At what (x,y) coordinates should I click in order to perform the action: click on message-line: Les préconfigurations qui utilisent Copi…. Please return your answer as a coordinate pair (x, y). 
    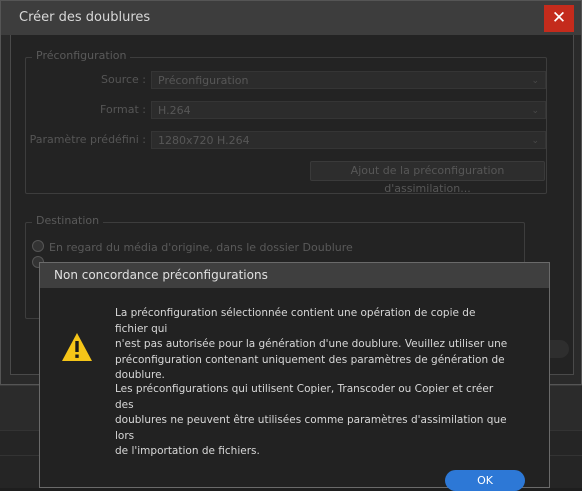
    Looking at the image, I should click on (304, 397).